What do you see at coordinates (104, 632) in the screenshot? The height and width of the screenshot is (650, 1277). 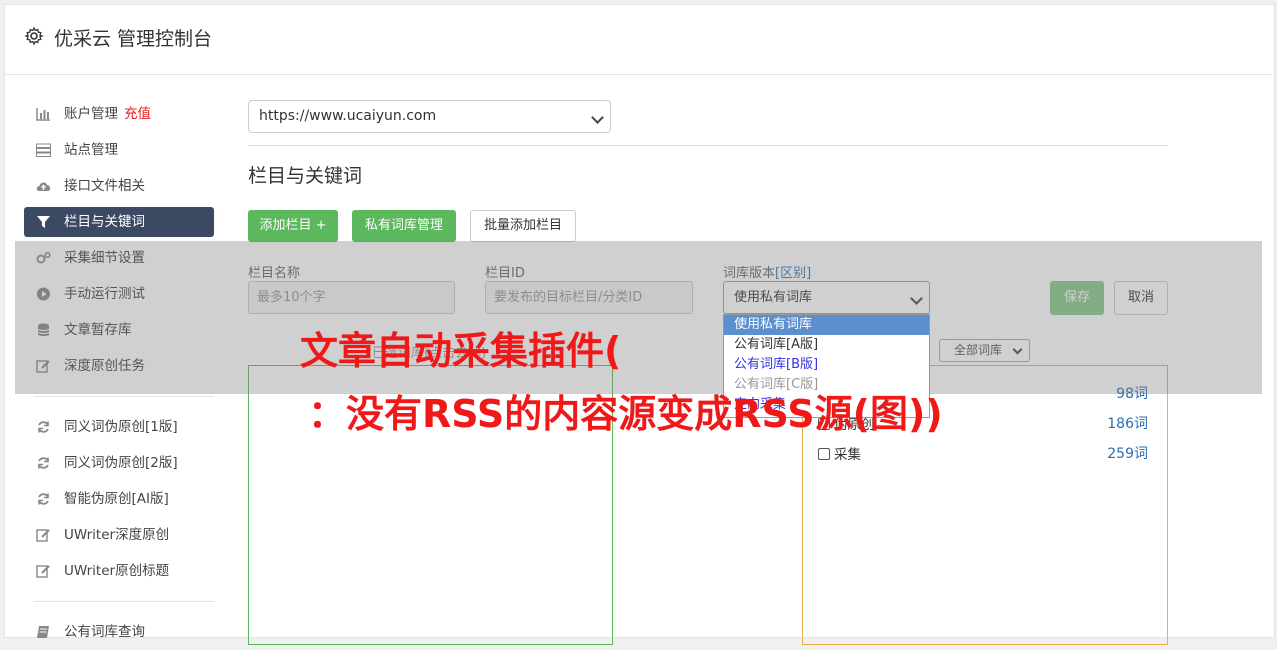 I see `sidebar-item-label: 公有词库查询` at bounding box center [104, 632].